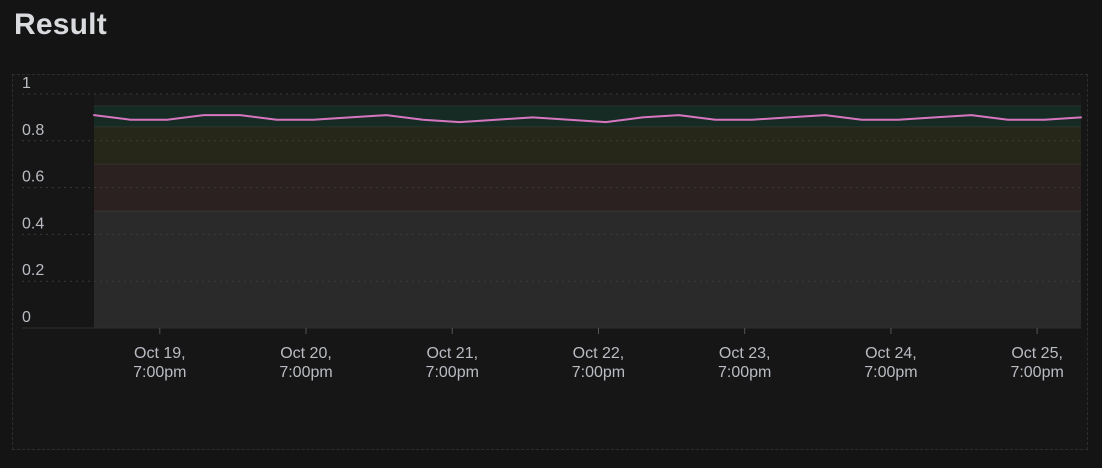  What do you see at coordinates (598, 363) in the screenshot?
I see `x-tick-label: Oct 22, 7:00pm` at bounding box center [598, 363].